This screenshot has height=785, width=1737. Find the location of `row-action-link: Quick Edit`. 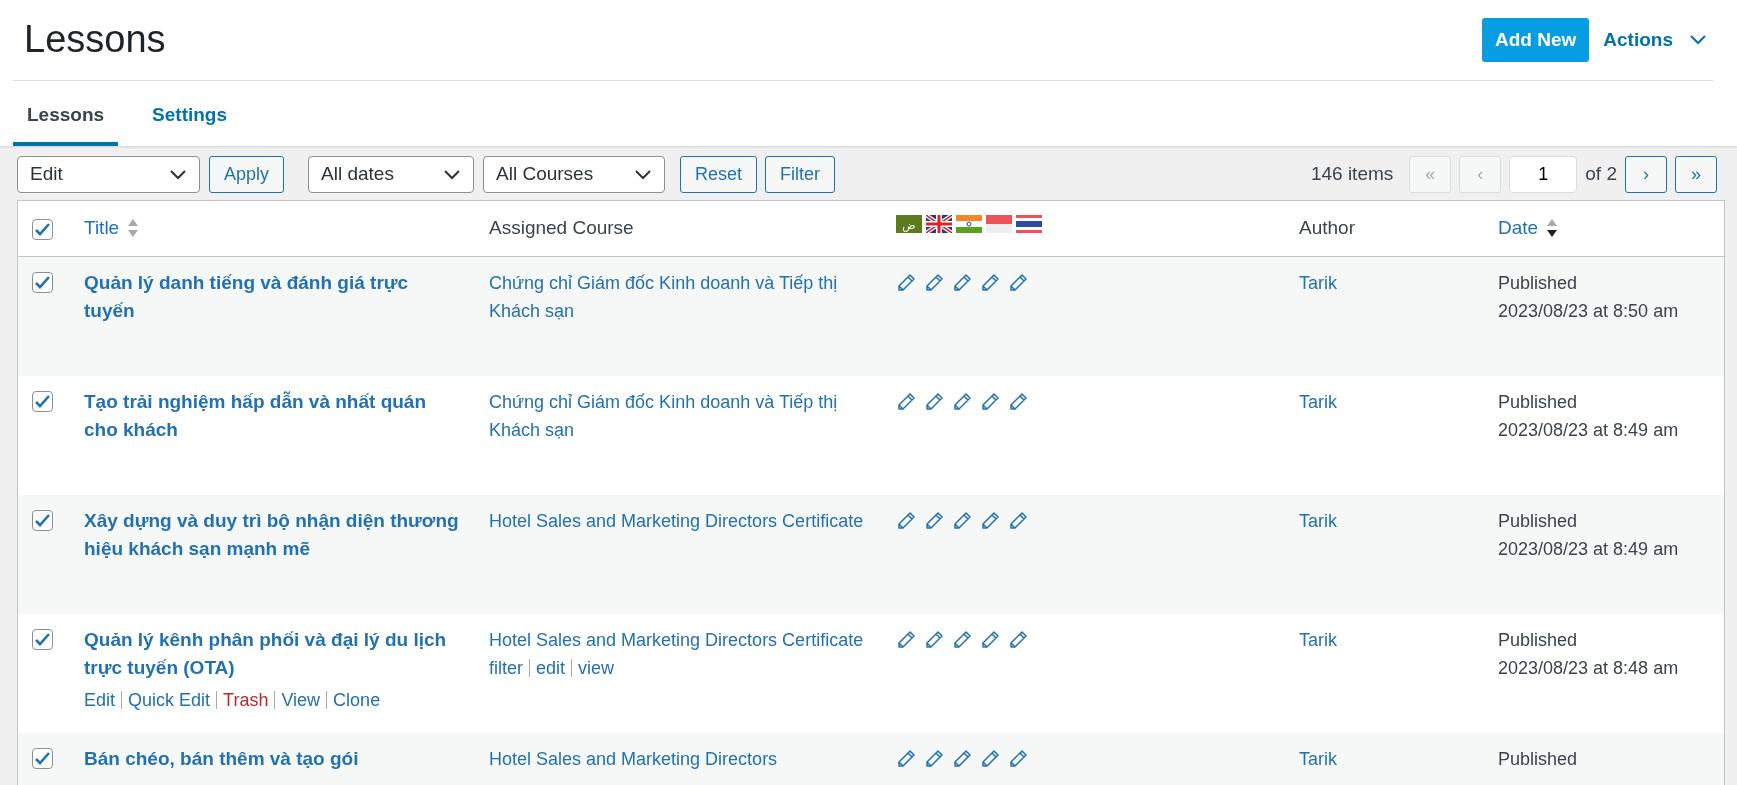

row-action-link: Quick Edit is located at coordinates (169, 699).